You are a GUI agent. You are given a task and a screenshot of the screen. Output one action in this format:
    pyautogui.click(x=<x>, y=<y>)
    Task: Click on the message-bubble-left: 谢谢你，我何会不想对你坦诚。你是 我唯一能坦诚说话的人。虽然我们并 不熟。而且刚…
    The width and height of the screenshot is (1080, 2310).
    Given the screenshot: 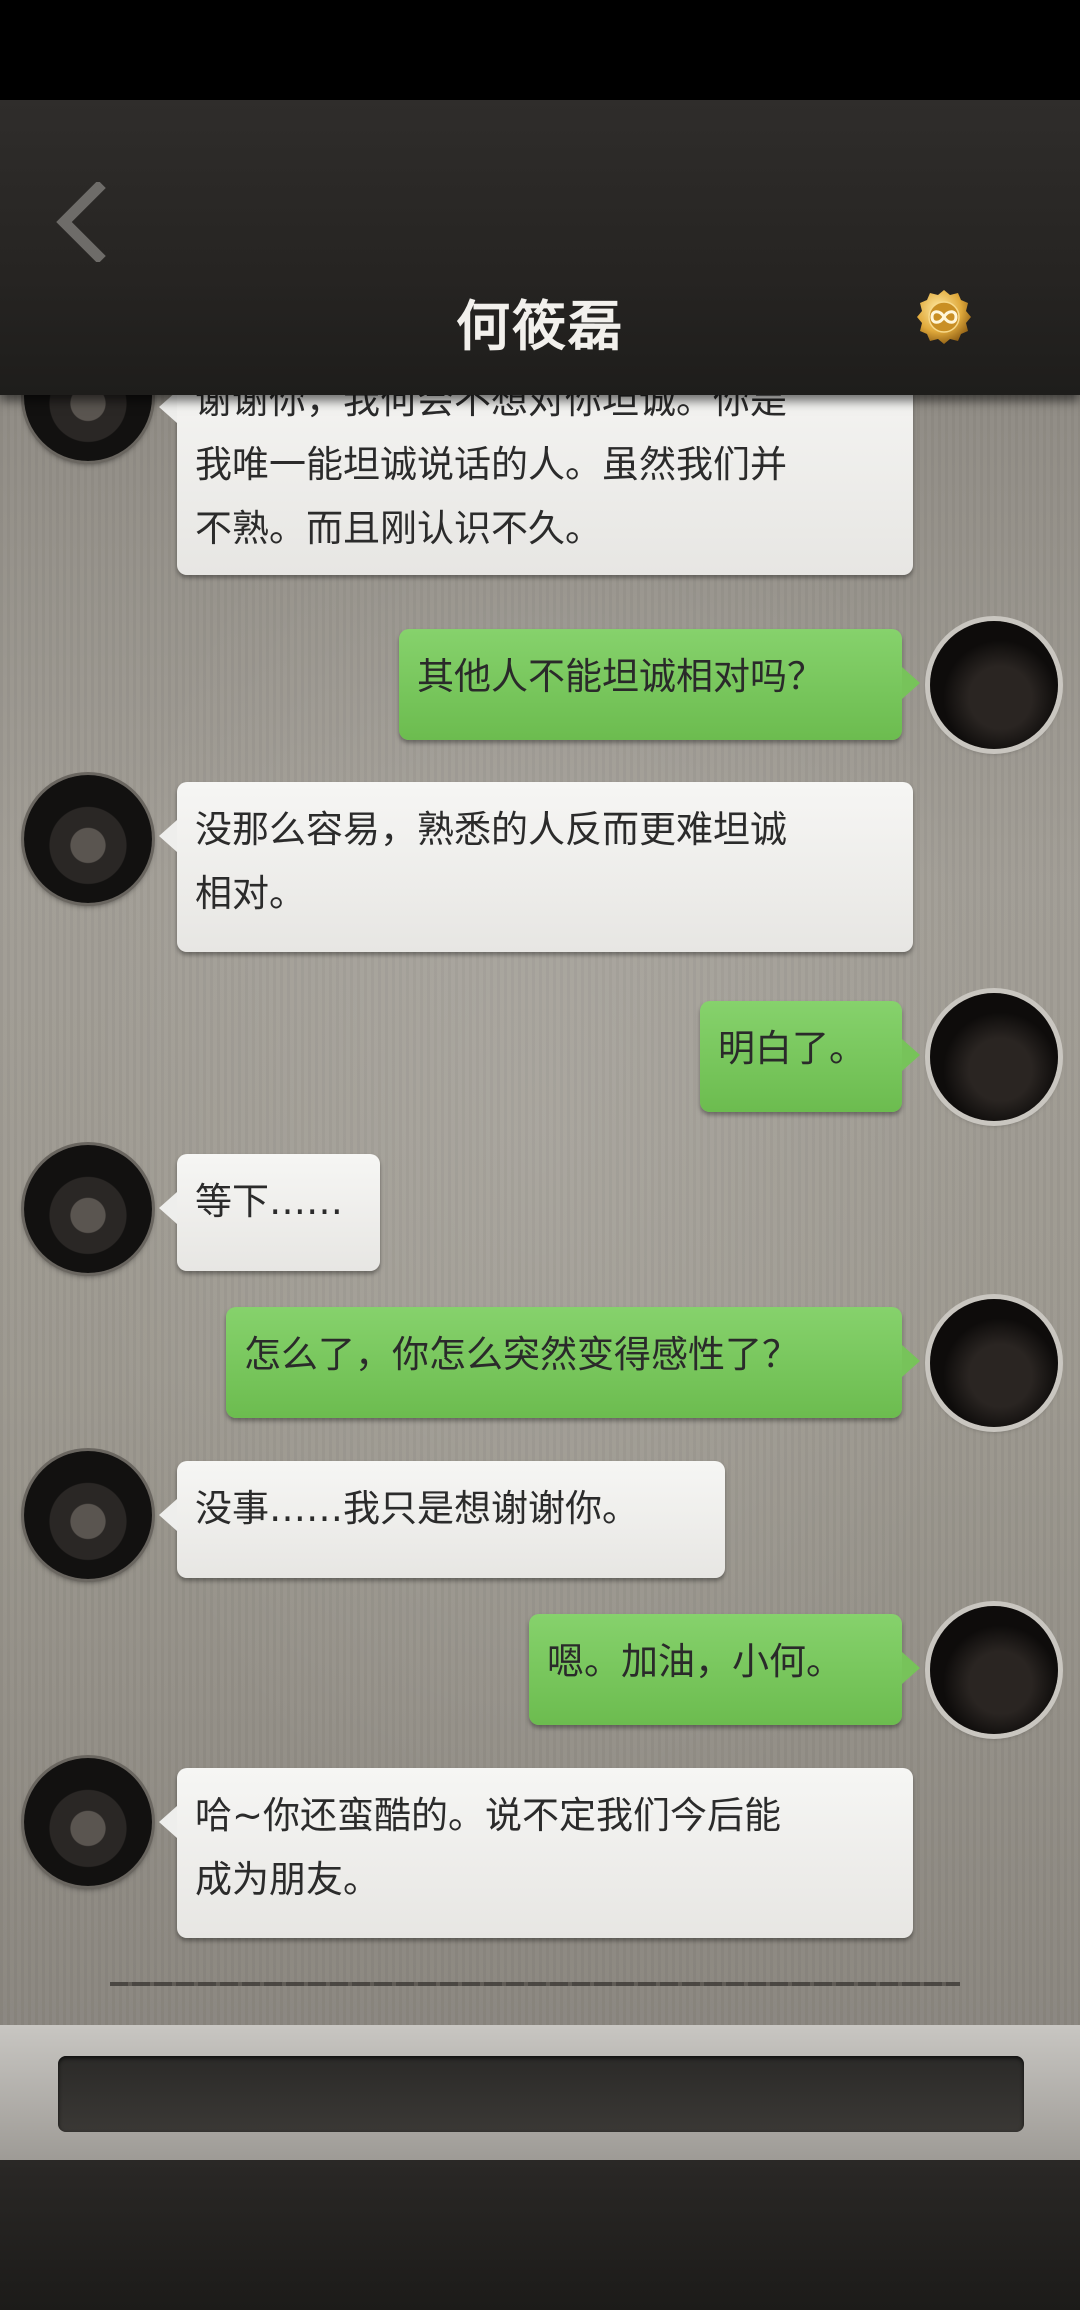 What is the action you would take?
    pyautogui.click(x=536, y=485)
    